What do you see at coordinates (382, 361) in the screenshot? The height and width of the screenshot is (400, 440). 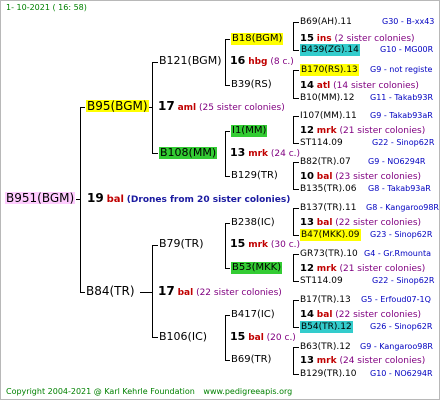 I see `gen3-note: (24 sister colonies)` at bounding box center [382, 361].